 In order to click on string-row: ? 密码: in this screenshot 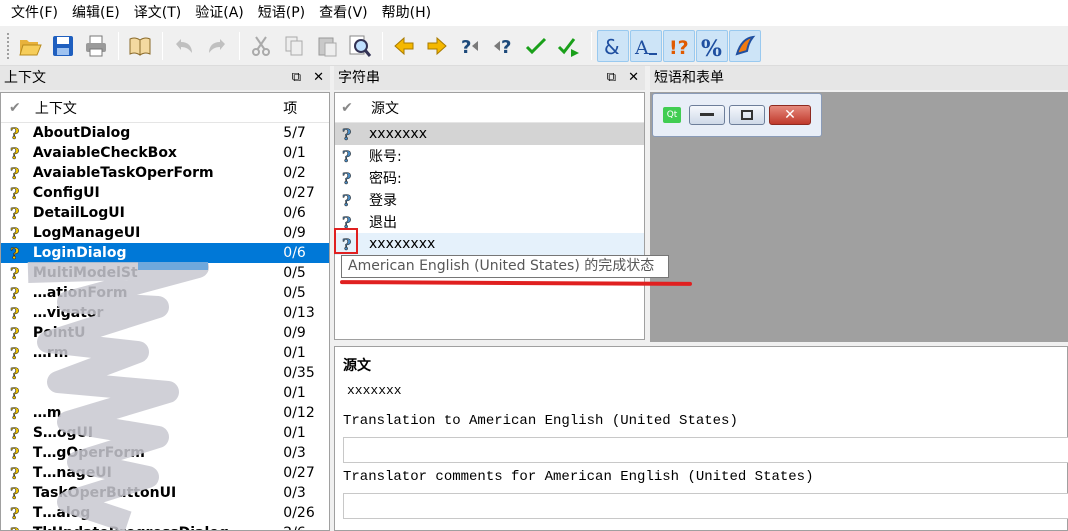, I will do `click(489, 178)`.